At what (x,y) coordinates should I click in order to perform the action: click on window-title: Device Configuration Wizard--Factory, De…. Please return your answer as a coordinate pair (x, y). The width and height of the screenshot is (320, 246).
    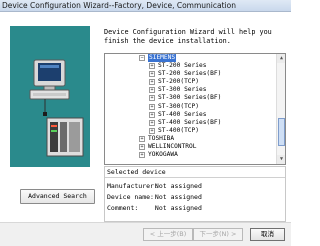
    Looking at the image, I should click on (119, 5).